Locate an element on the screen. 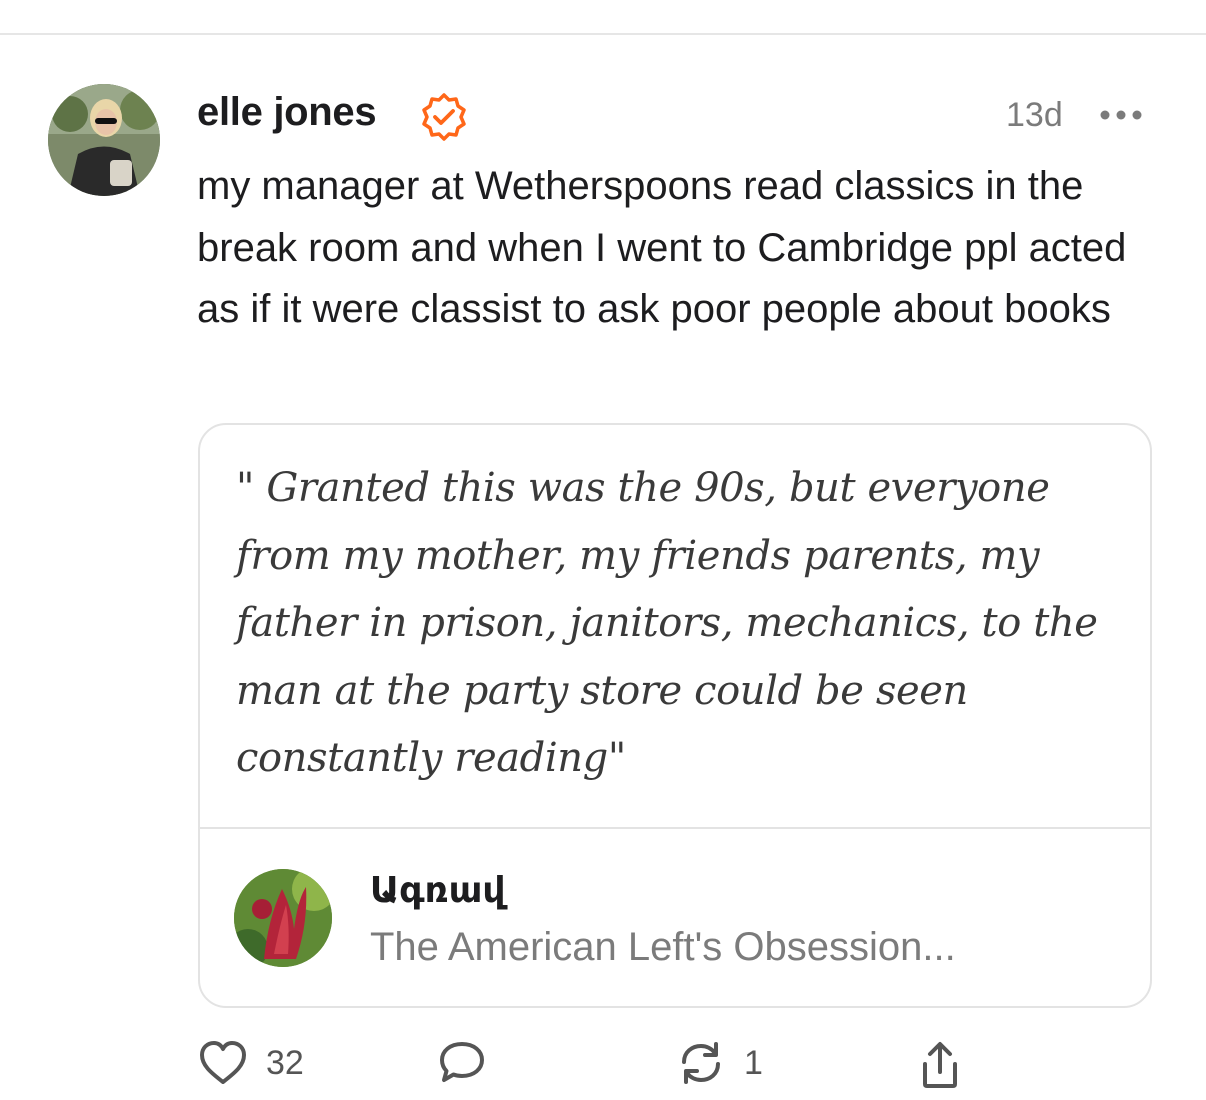  publication-name: Ագռավ is located at coordinates (438, 889).